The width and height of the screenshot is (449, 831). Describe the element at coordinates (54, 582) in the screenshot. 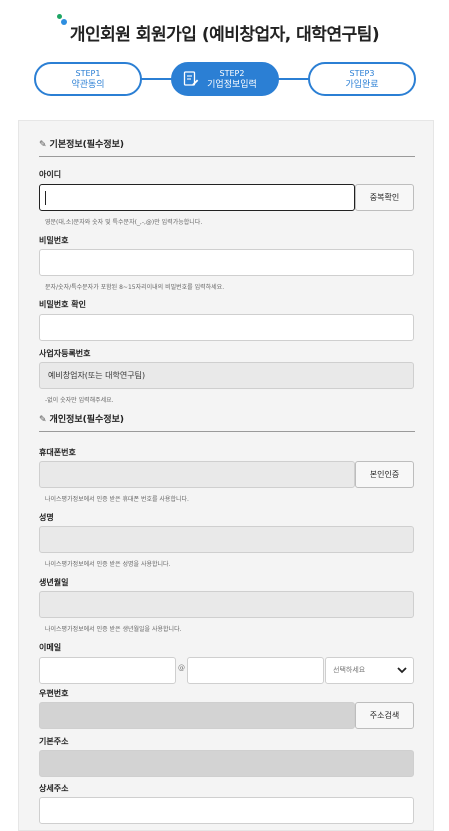

I see `birth-label: 생년월일` at that location.